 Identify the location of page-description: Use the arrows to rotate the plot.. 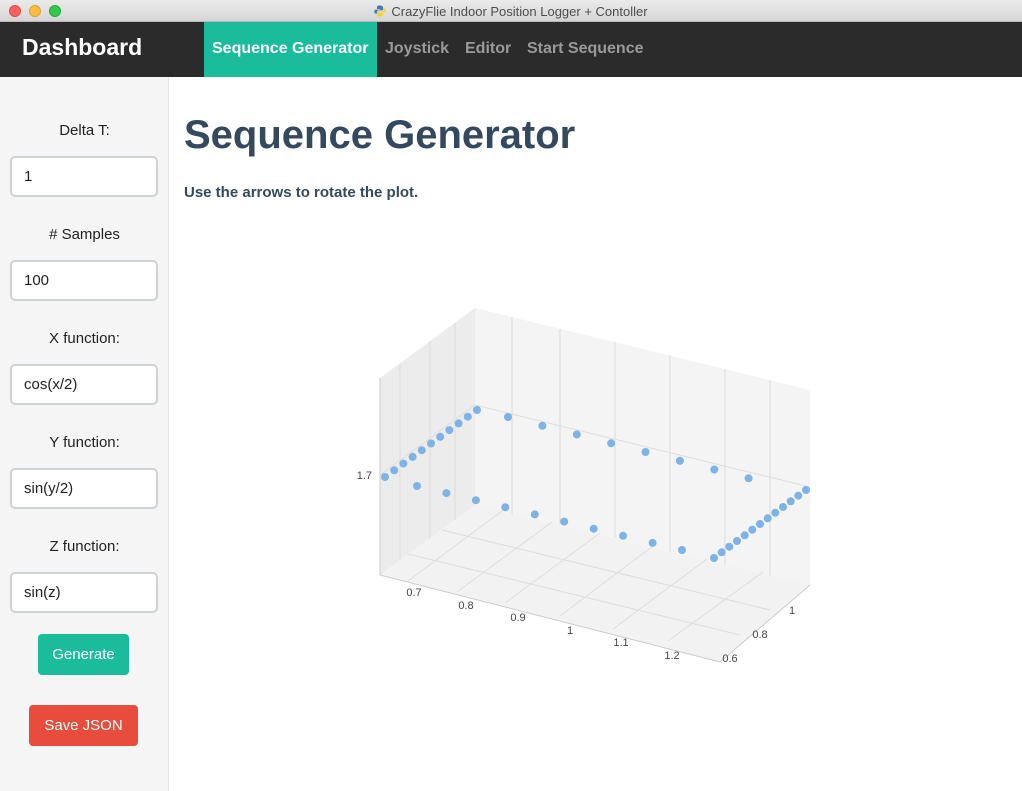
(301, 192).